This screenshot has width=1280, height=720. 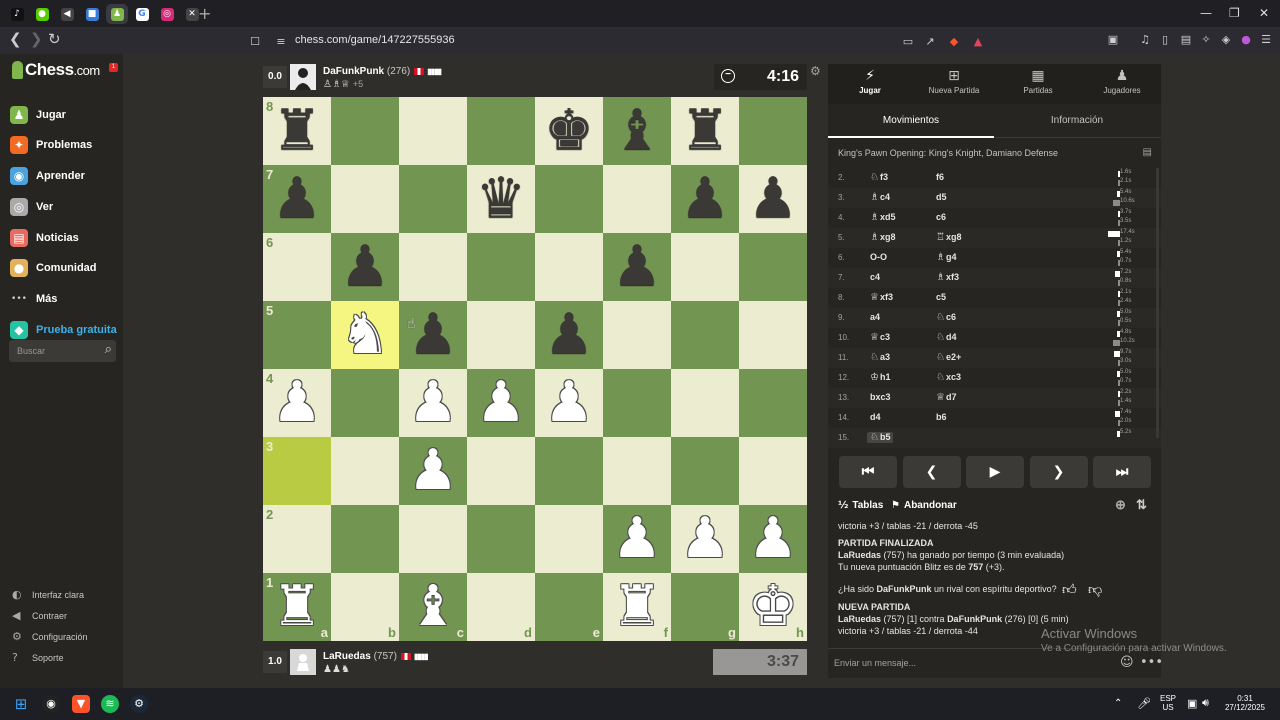 I want to click on square-c6, so click(x=433, y=267).